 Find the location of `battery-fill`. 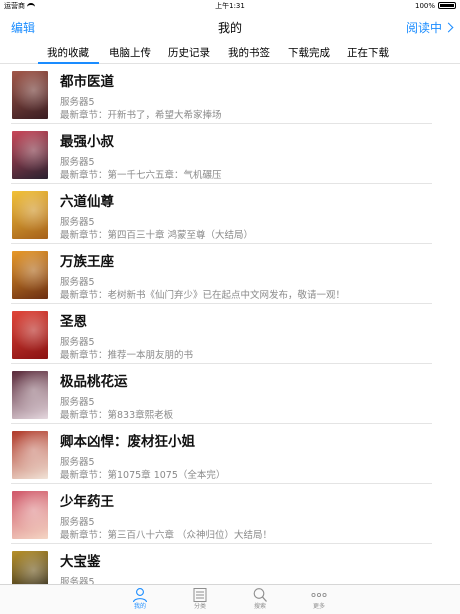

battery-fill is located at coordinates (447, 5).